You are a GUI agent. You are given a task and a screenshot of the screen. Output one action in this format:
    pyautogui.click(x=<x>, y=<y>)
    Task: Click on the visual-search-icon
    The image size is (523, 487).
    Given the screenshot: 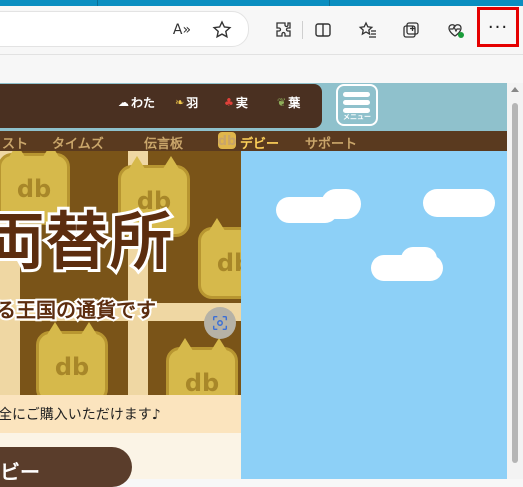 What is the action you would take?
    pyautogui.click(x=220, y=323)
    